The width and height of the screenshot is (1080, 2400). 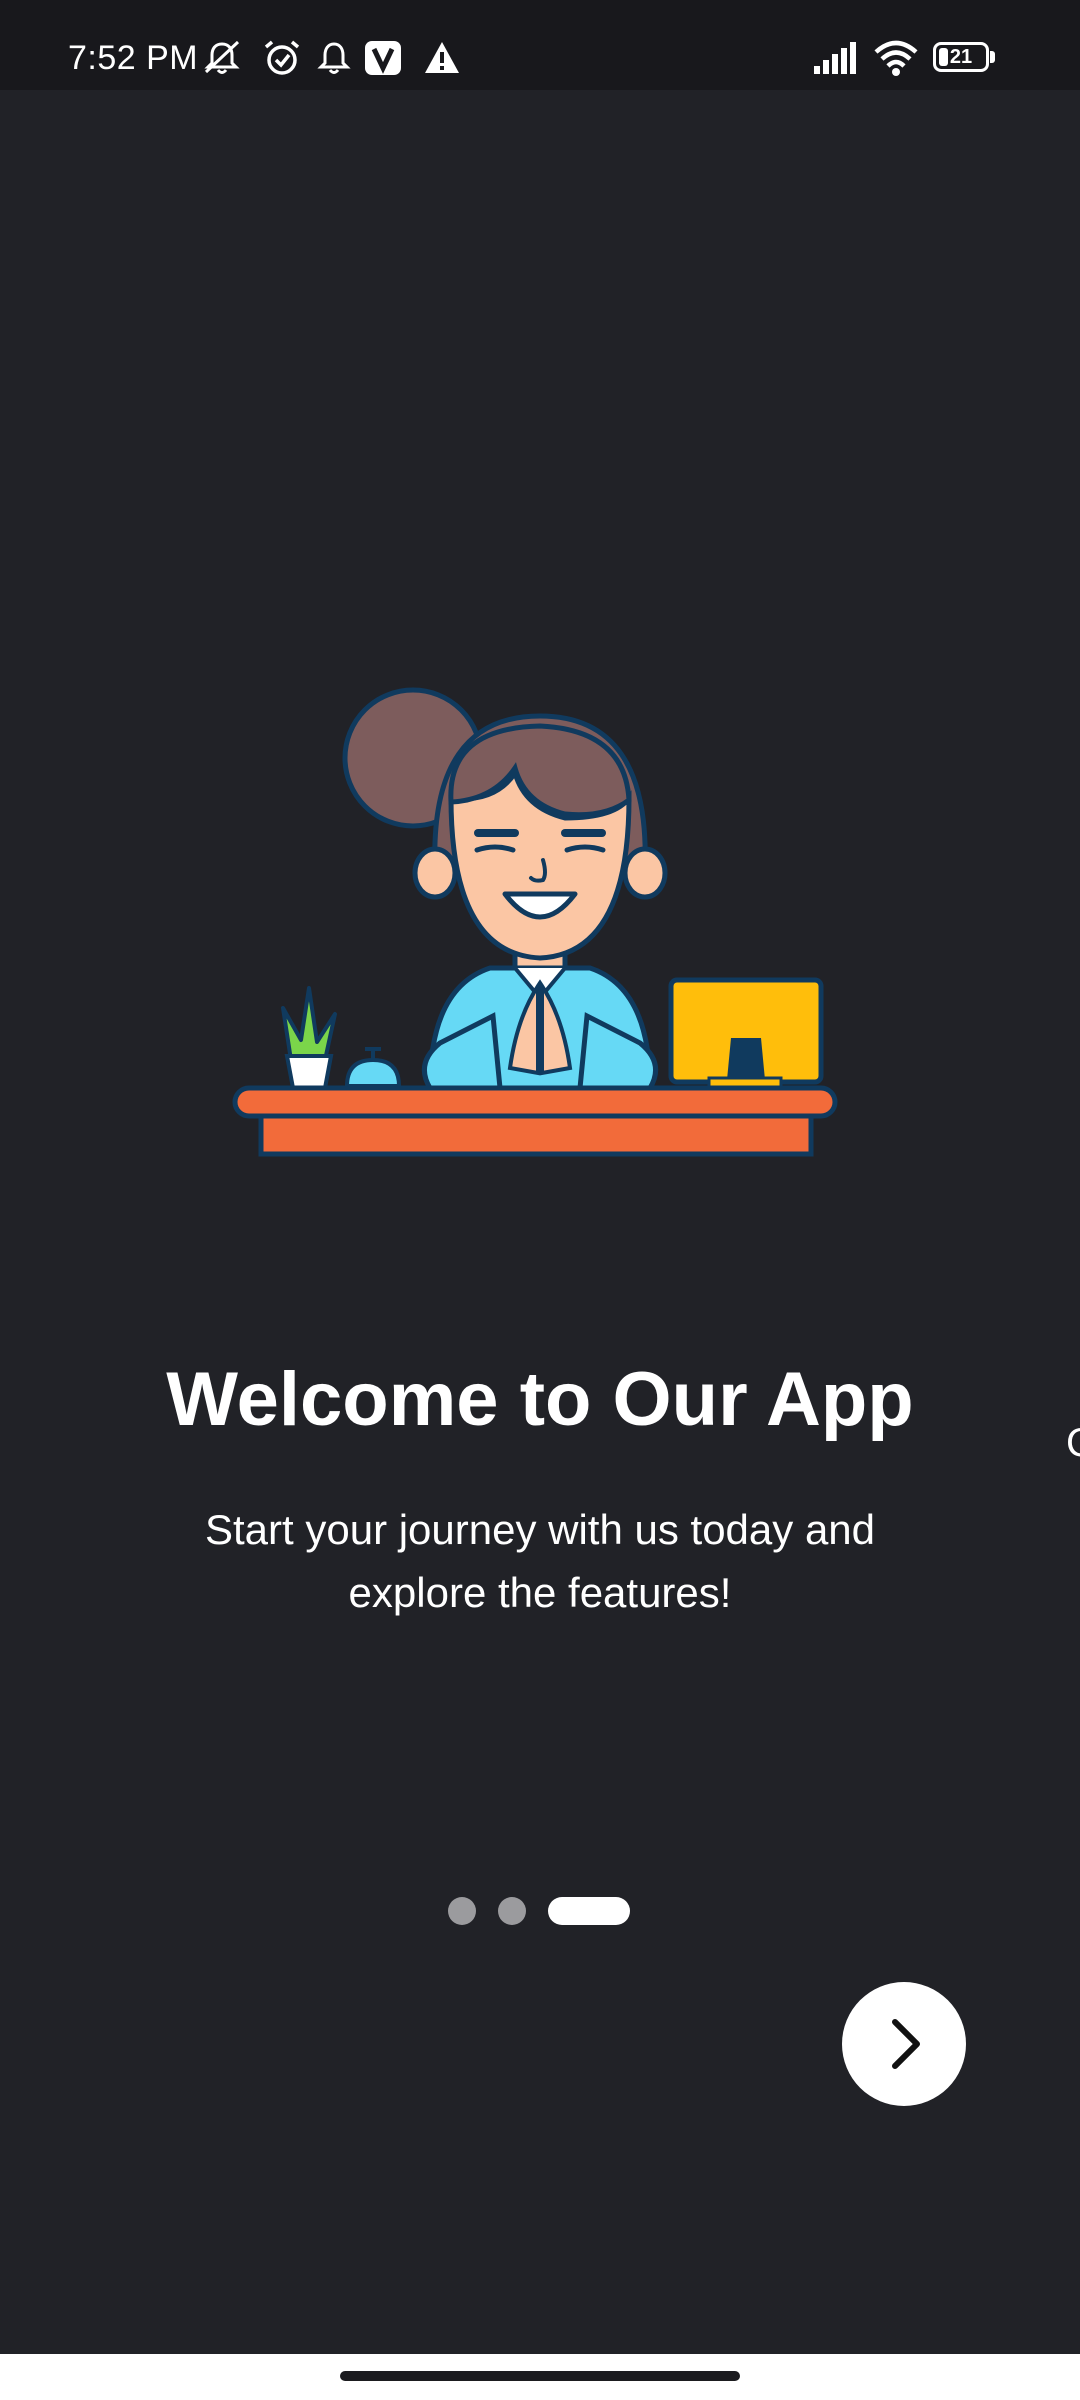 What do you see at coordinates (282, 58) in the screenshot?
I see `alarm-icon` at bounding box center [282, 58].